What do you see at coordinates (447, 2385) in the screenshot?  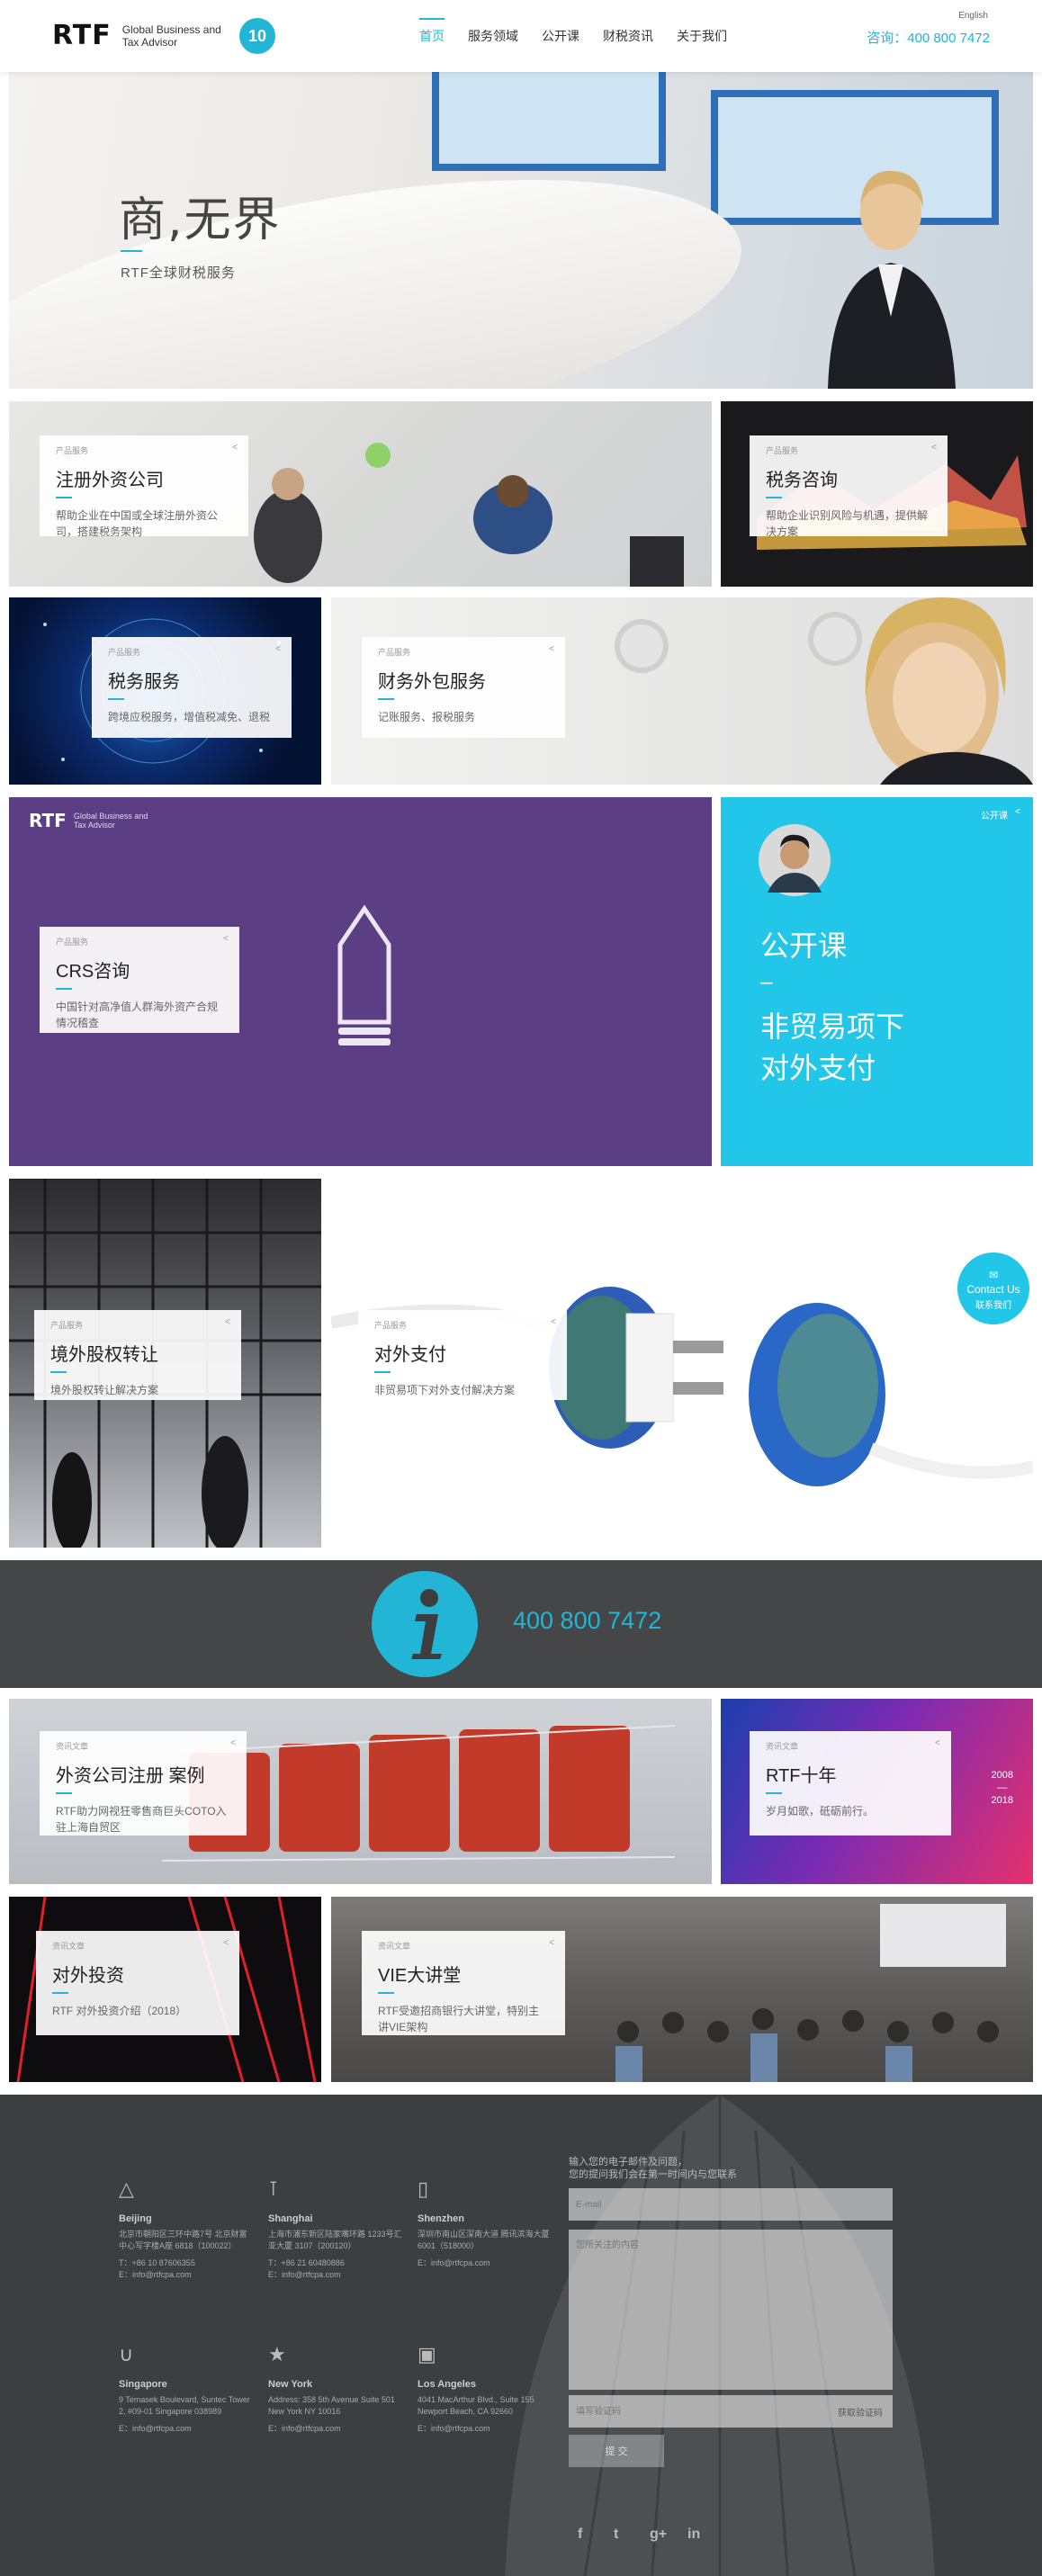 I see `city-name: Los Angeles` at bounding box center [447, 2385].